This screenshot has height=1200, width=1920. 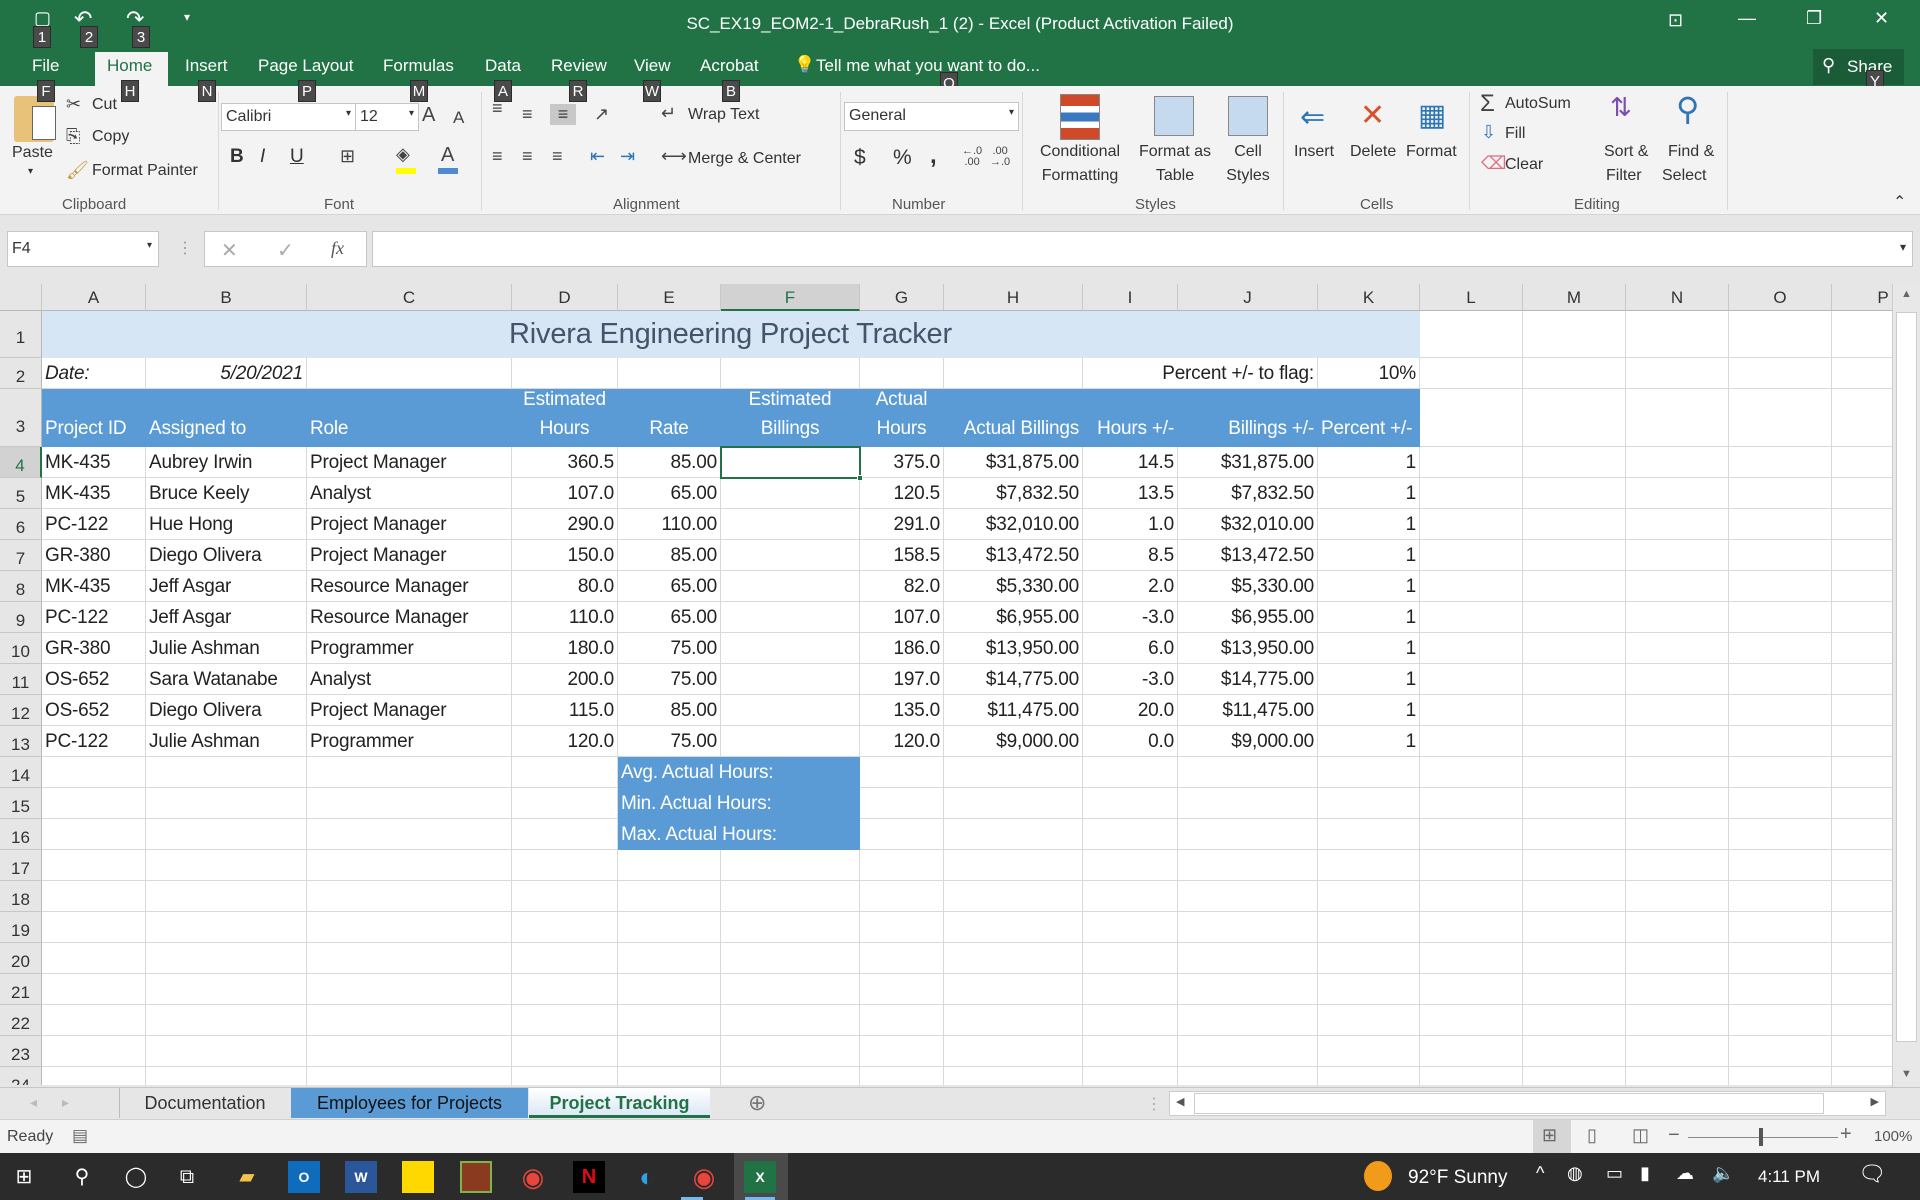 What do you see at coordinates (409, 710) in the screenshot?
I see `cell-C12: Project Manager` at bounding box center [409, 710].